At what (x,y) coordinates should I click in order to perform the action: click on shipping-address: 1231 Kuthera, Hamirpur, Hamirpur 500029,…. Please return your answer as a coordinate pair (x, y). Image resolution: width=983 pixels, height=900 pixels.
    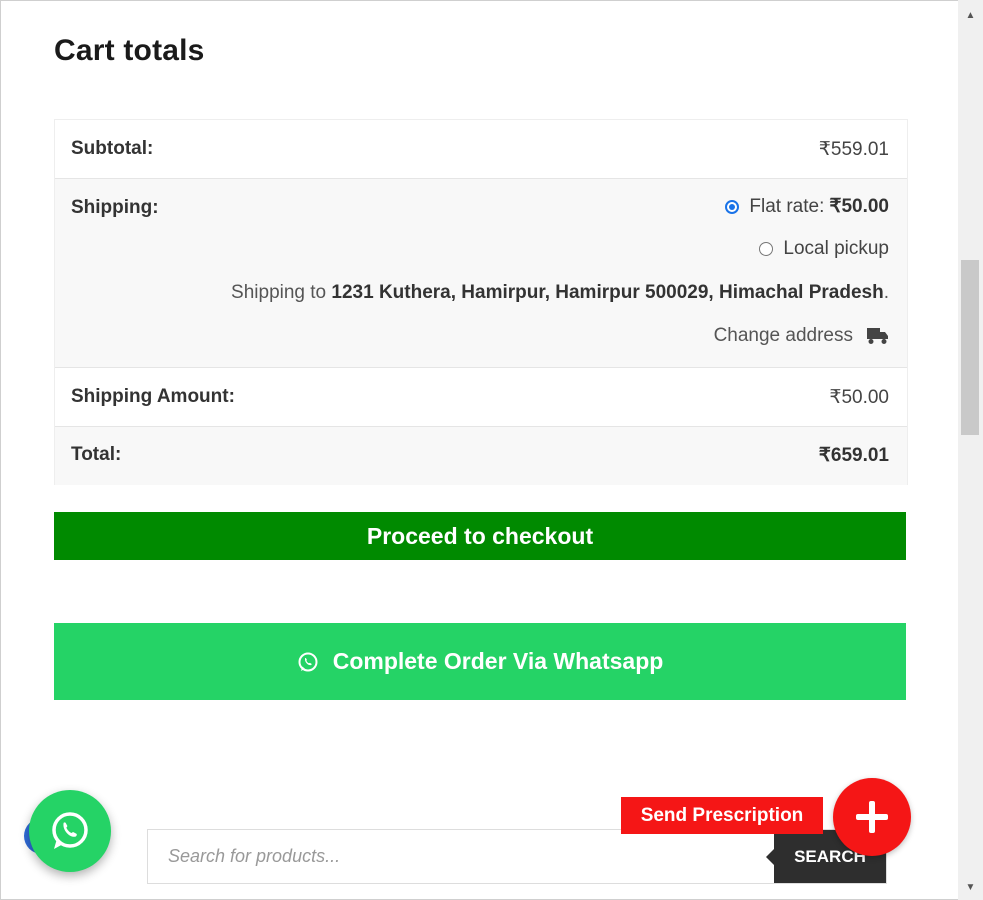
    Looking at the image, I should click on (607, 292).